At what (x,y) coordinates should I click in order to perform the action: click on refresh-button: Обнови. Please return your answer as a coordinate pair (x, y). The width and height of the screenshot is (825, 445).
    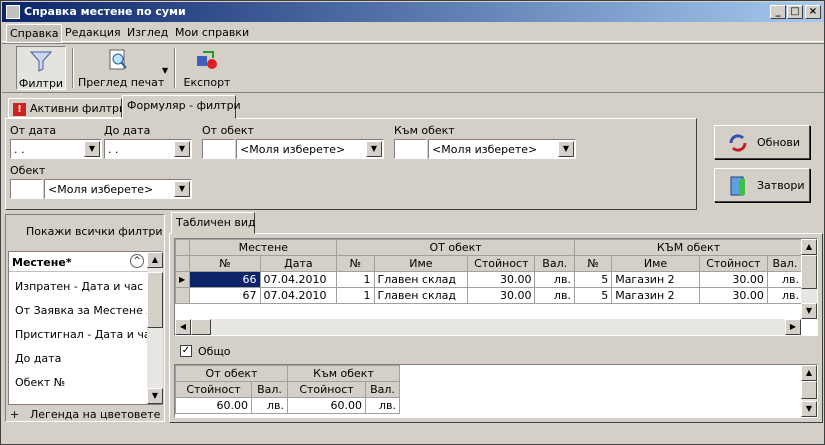
    Looking at the image, I should click on (762, 142).